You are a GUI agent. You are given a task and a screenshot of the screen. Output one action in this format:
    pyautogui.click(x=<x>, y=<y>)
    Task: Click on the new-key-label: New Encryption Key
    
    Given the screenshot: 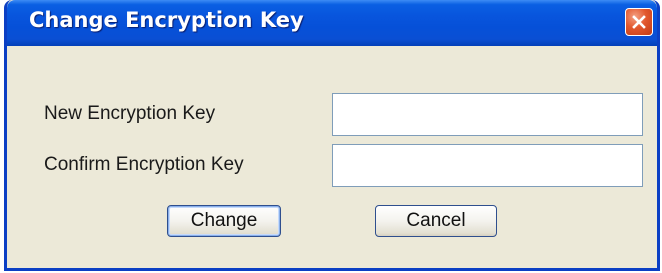 What is the action you would take?
    pyautogui.click(x=130, y=113)
    